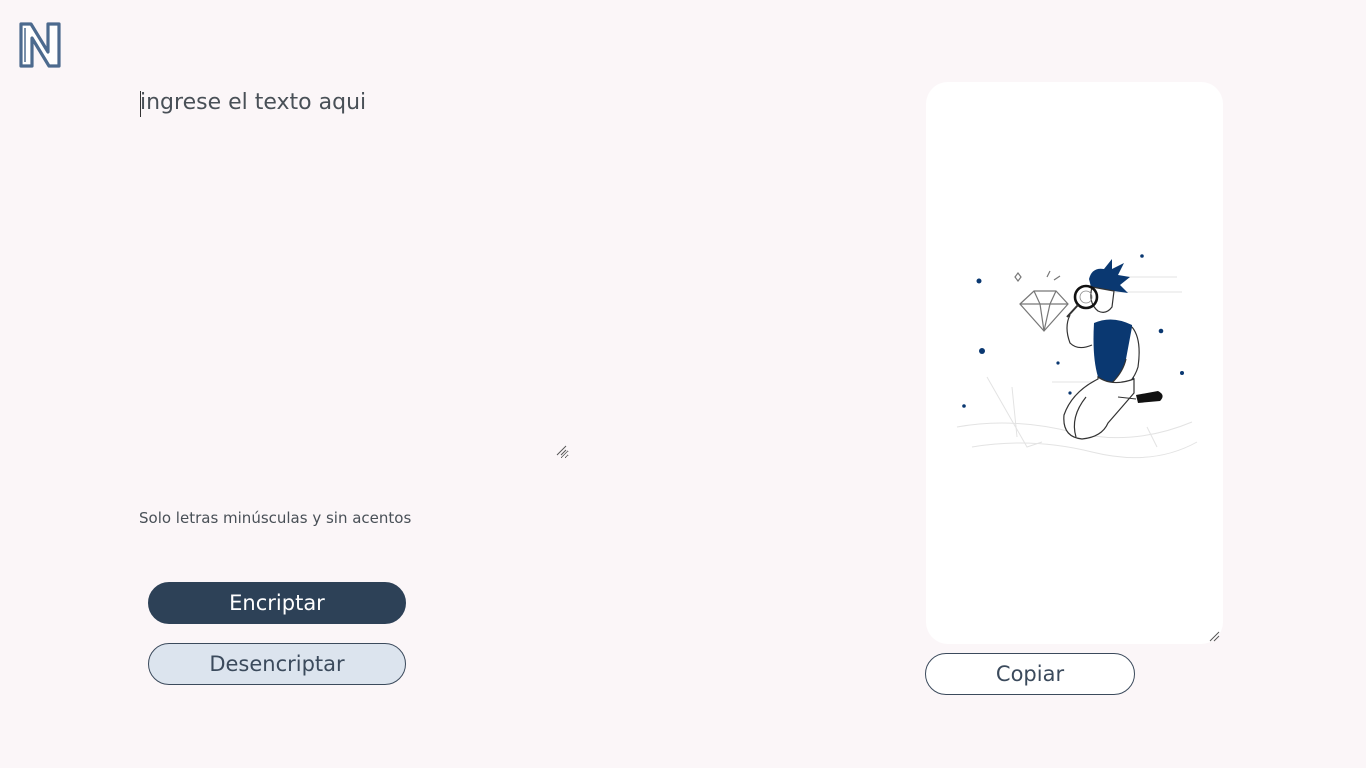  What do you see at coordinates (140, 104) in the screenshot?
I see `text-caret` at bounding box center [140, 104].